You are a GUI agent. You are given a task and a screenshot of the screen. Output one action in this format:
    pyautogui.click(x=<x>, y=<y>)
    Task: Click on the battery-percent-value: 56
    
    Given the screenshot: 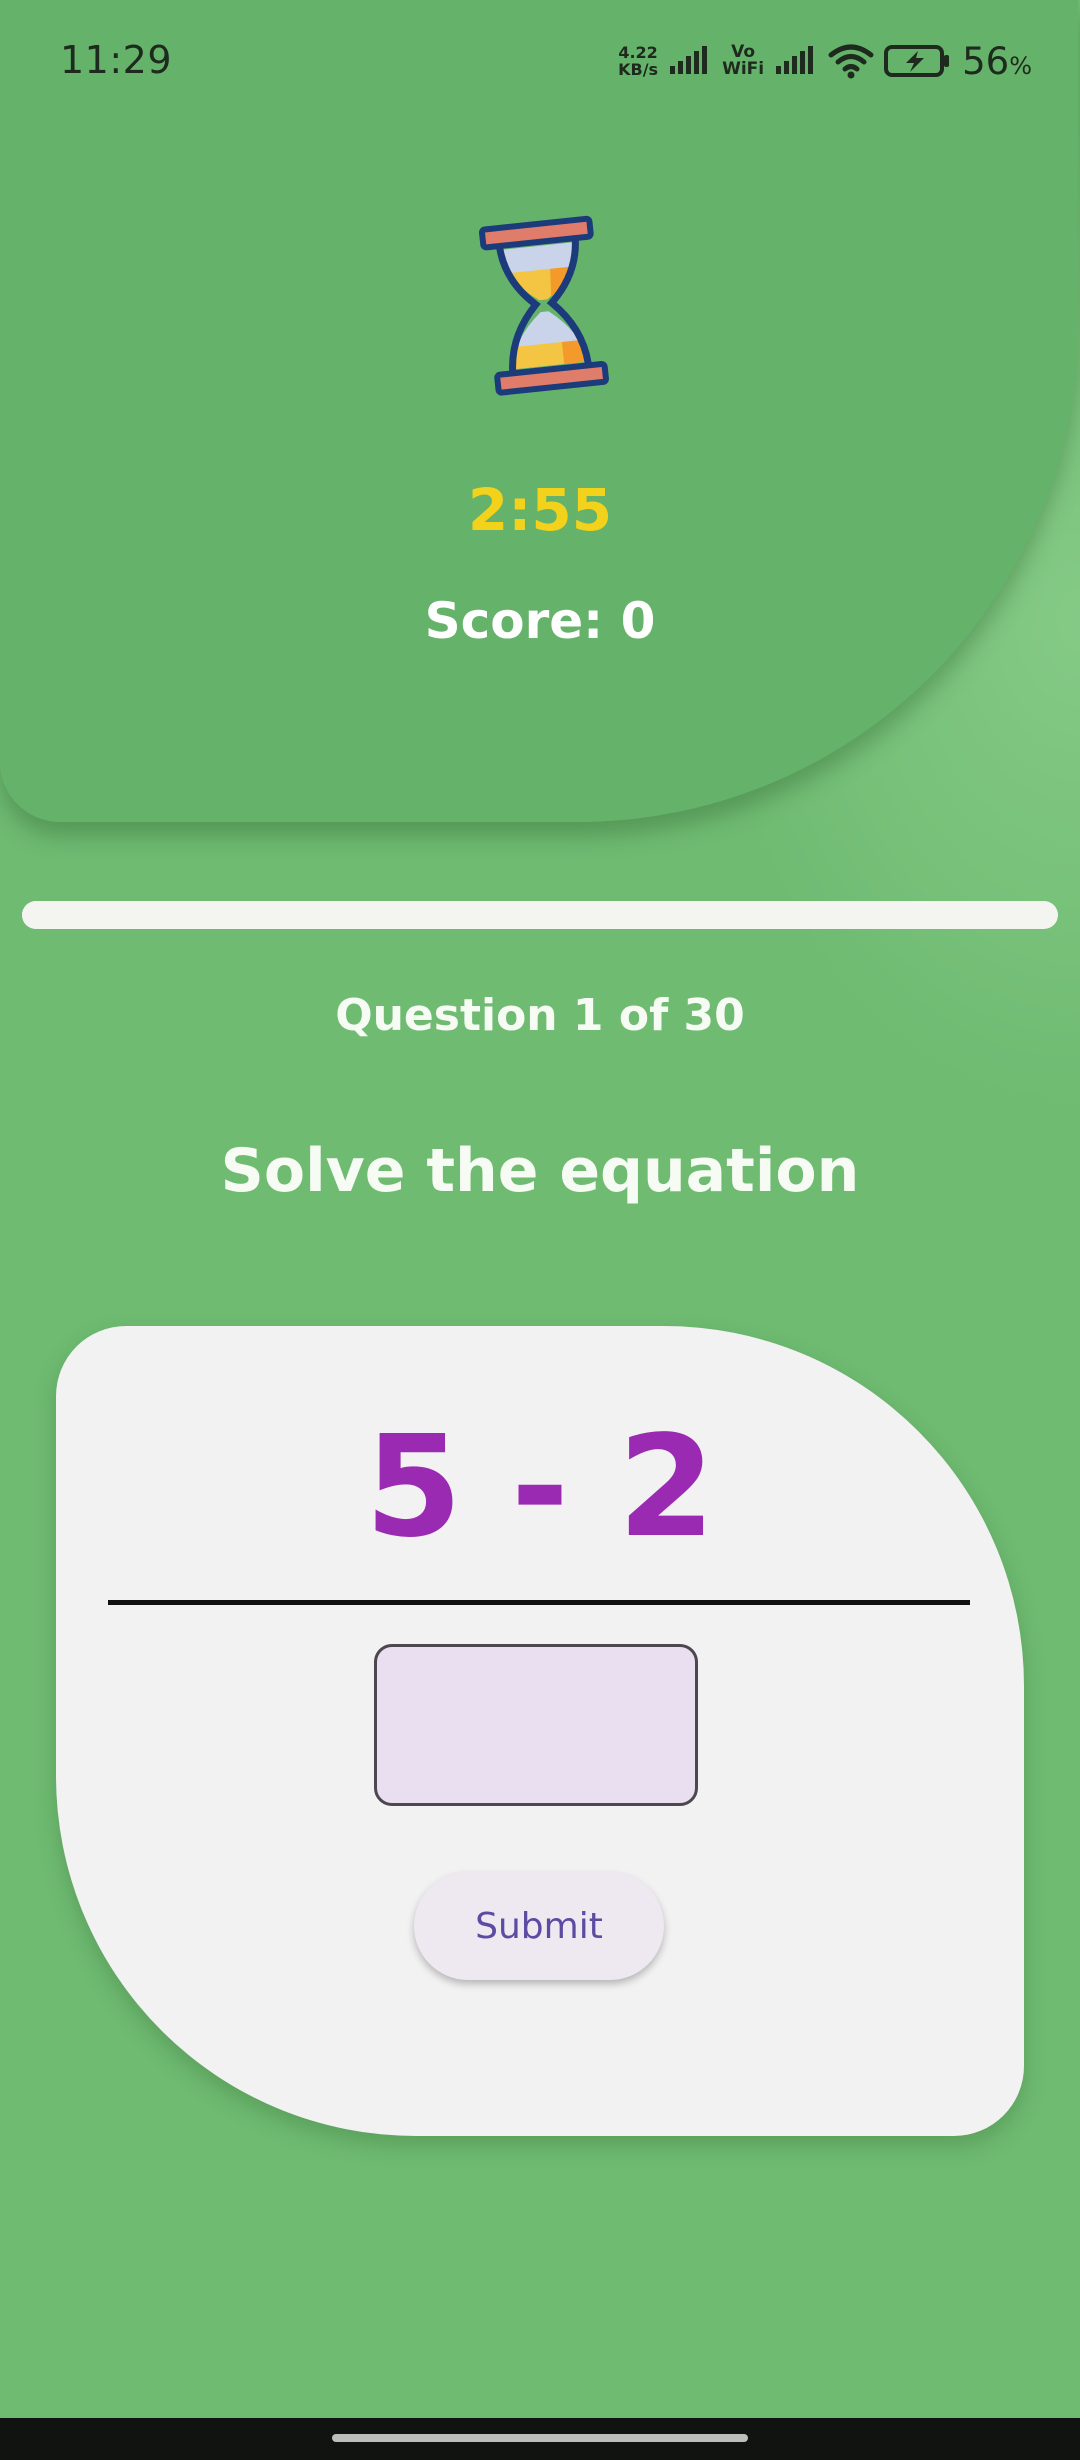 What is the action you would take?
    pyautogui.click(x=986, y=61)
    